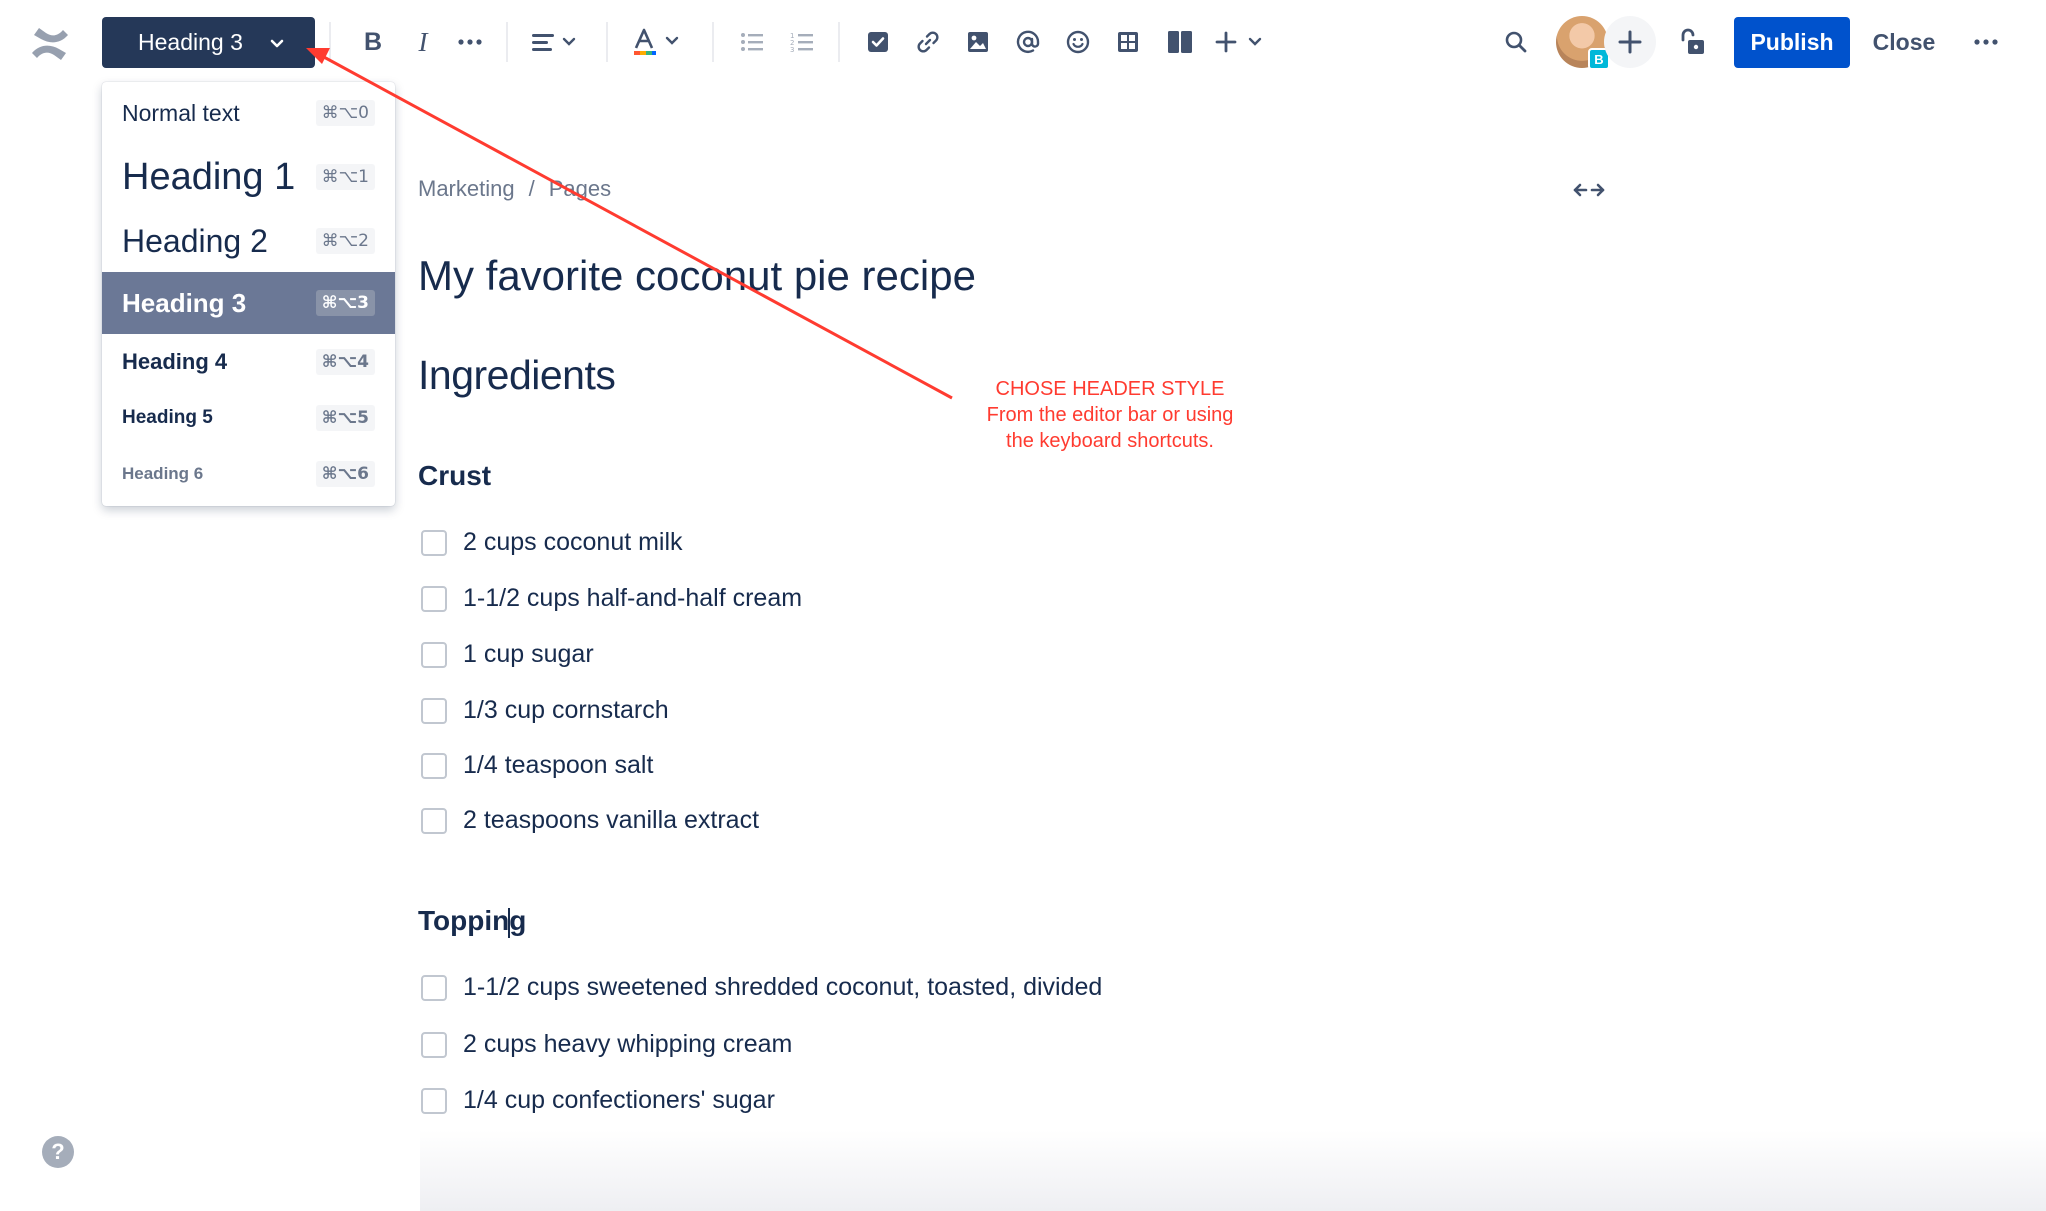 This screenshot has height=1211, width=2046. What do you see at coordinates (58, 1152) in the screenshot?
I see `help-icon: ?` at bounding box center [58, 1152].